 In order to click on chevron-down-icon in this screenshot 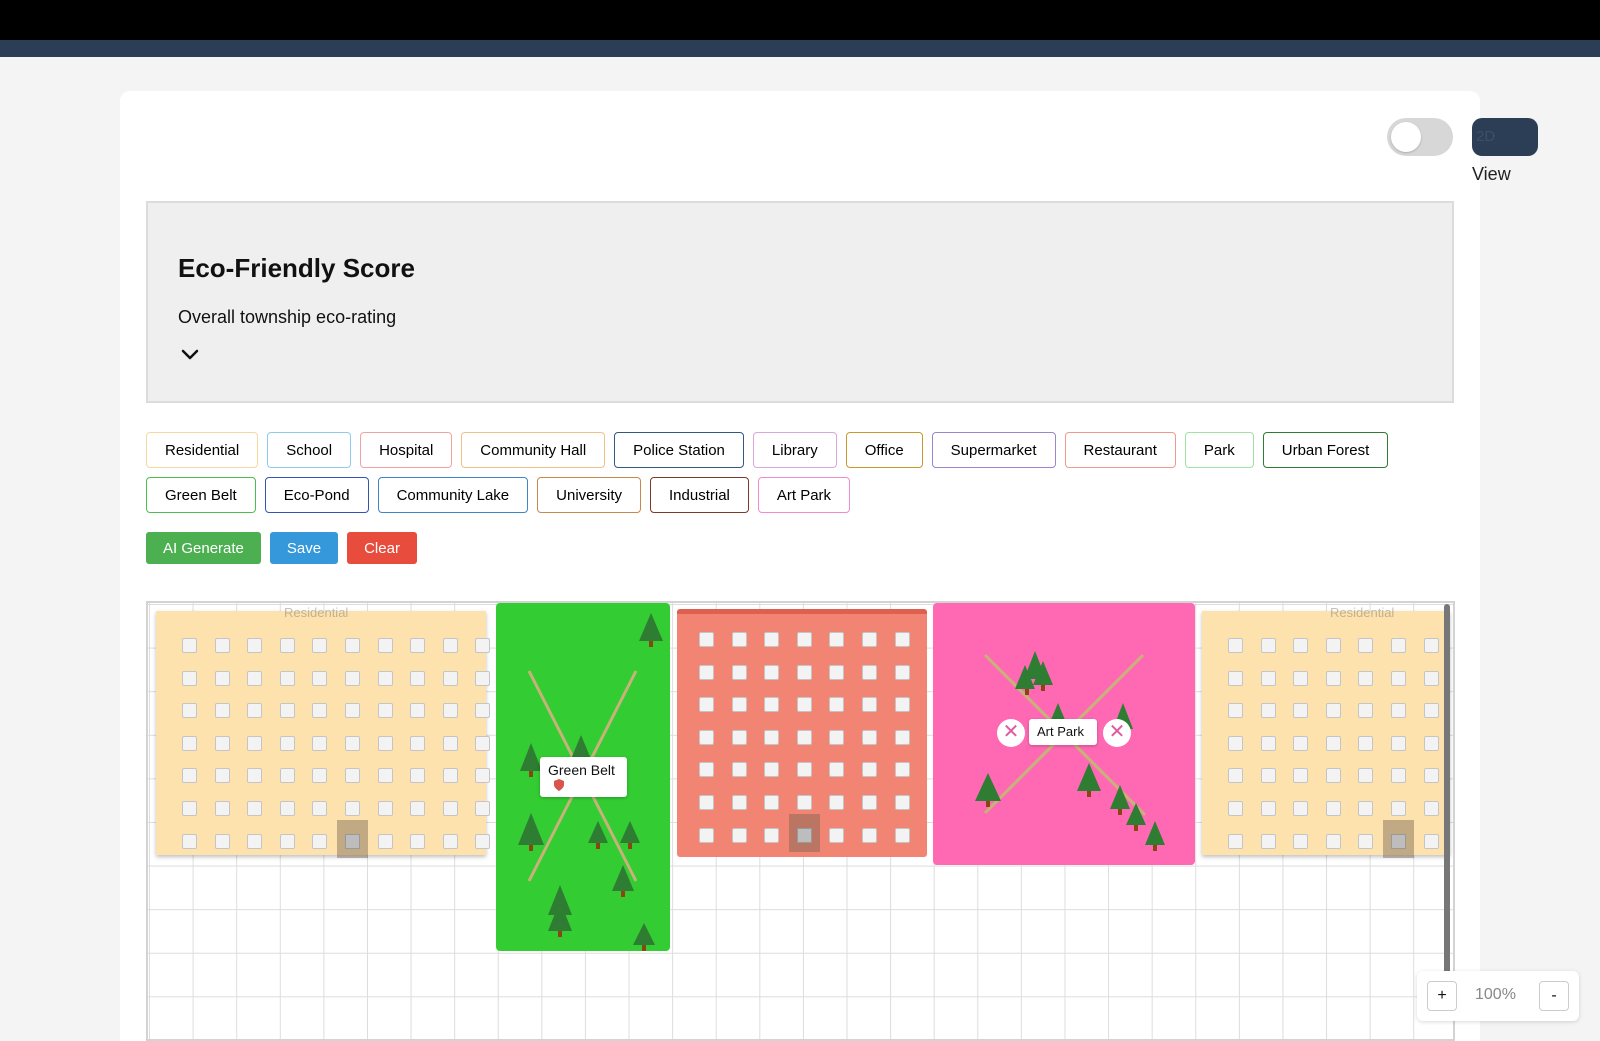, I will do `click(190, 355)`.